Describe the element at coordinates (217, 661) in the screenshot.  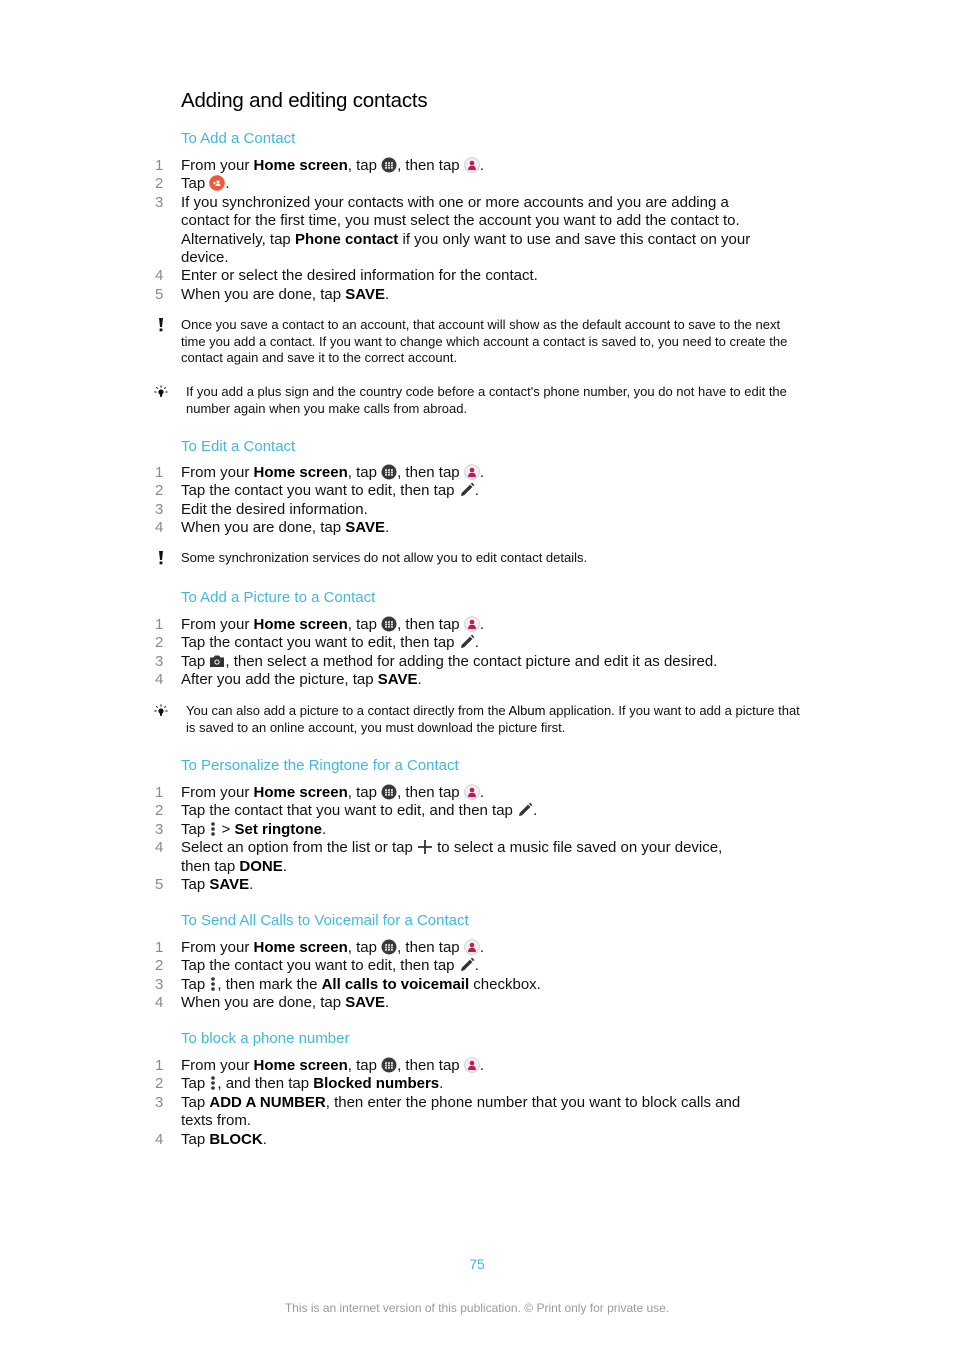
I see `camera-icon` at that location.